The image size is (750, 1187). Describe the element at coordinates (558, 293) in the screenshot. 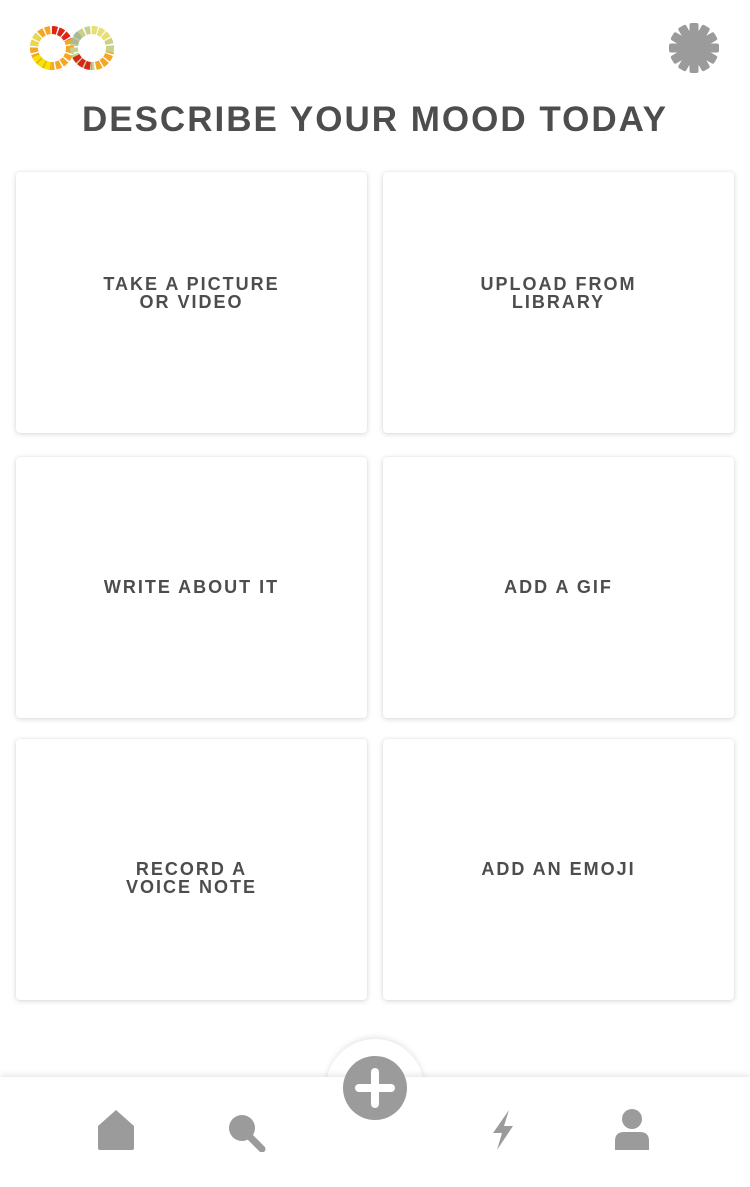

I see `card-label: UPLOAD FROM LIBRARY` at that location.